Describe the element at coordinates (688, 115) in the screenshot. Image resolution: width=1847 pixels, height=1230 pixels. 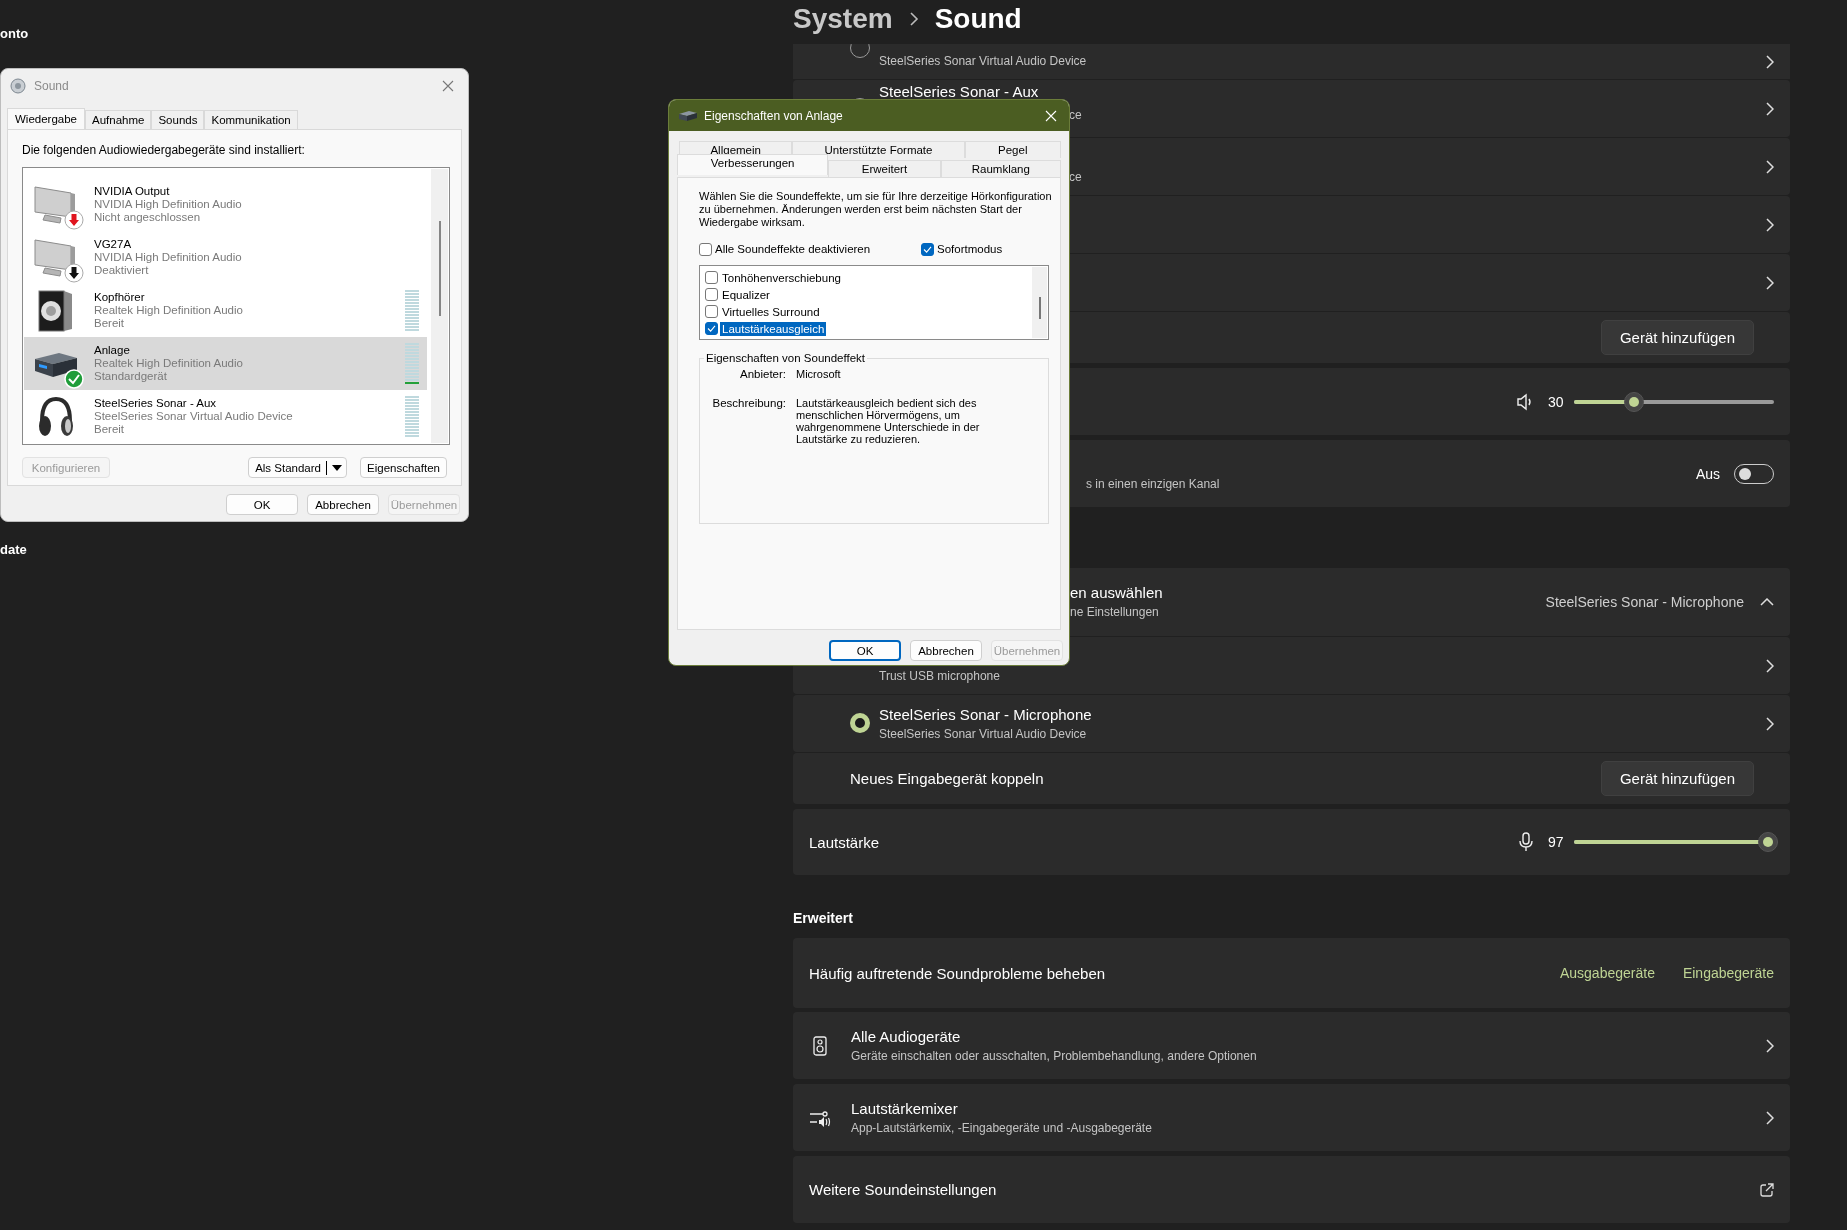
I see `receiver-icon` at that location.